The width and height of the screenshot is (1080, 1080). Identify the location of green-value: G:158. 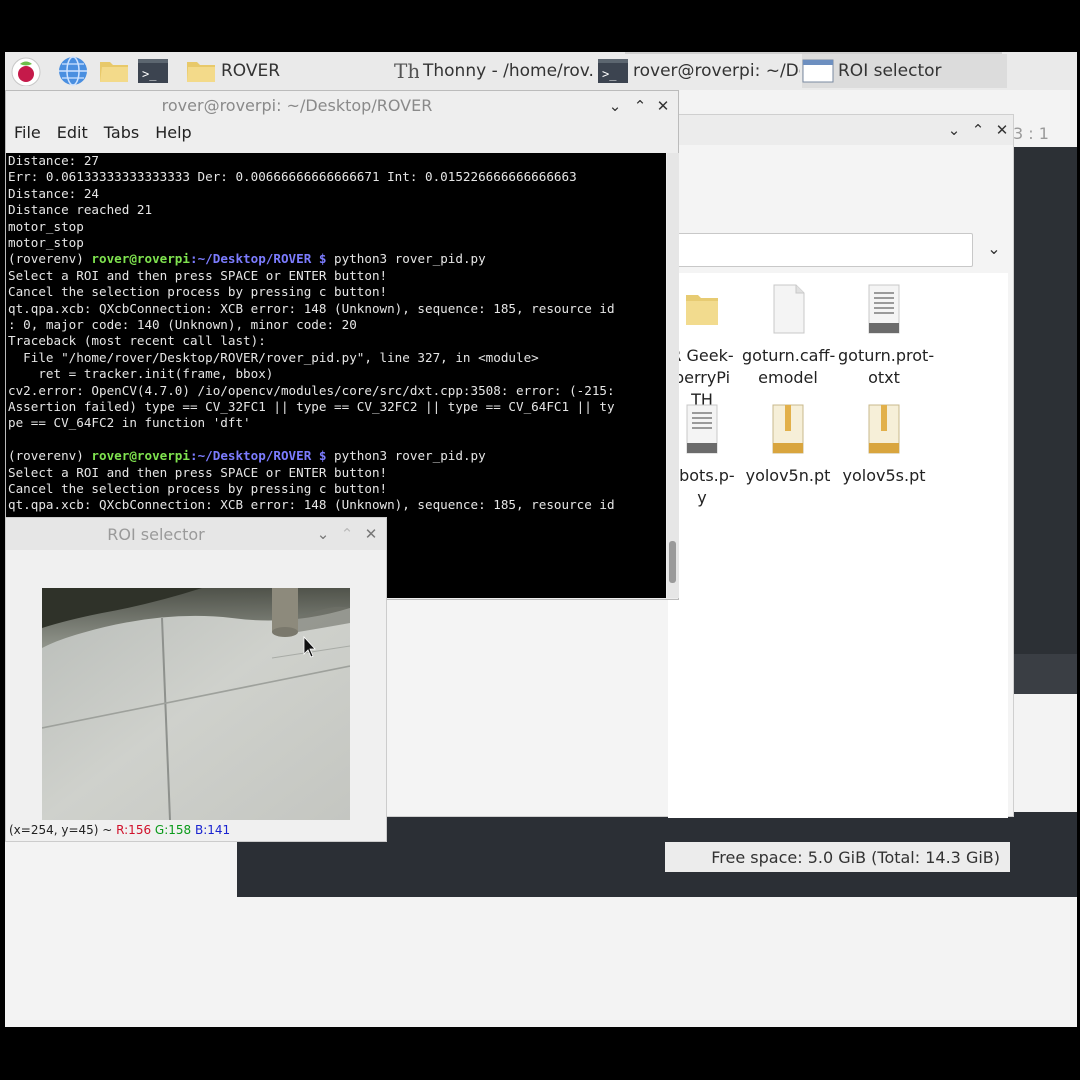
(173, 830).